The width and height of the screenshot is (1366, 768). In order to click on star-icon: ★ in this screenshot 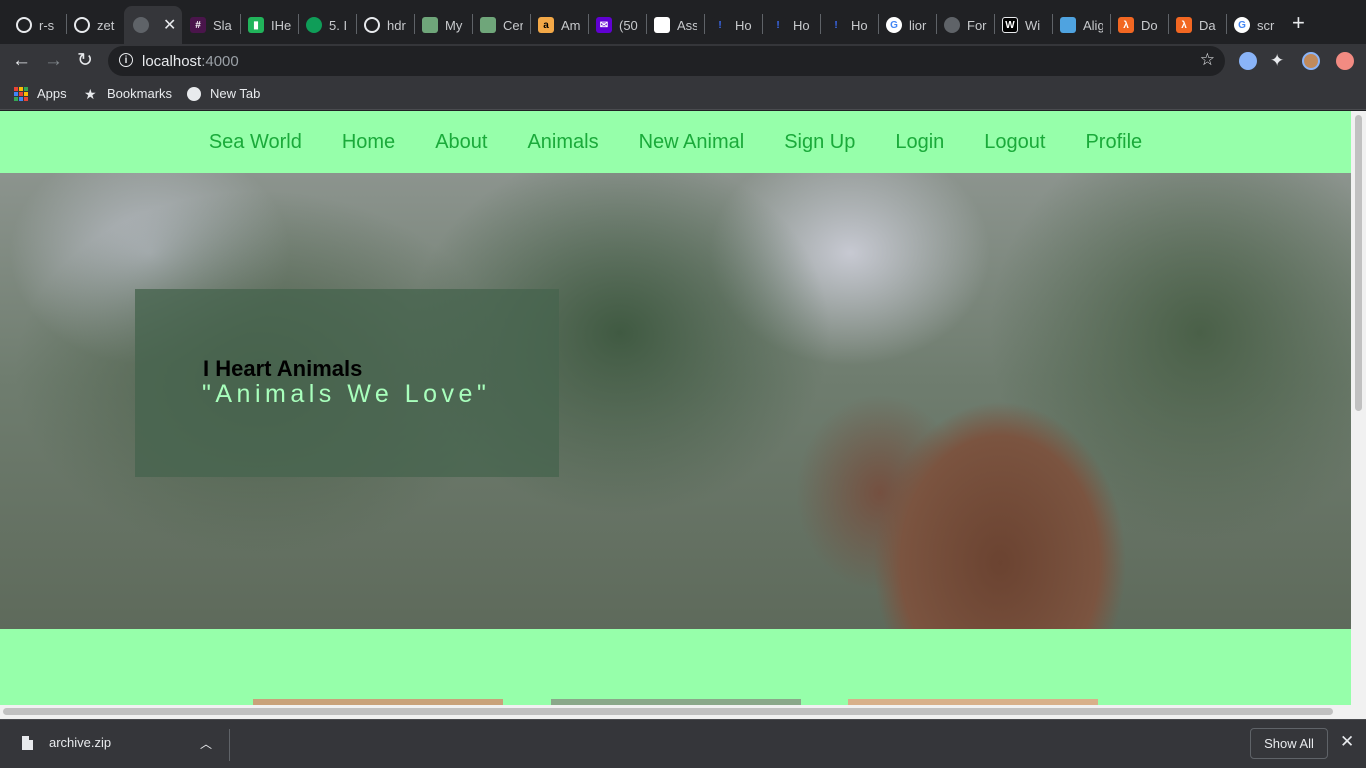, I will do `click(90, 93)`.